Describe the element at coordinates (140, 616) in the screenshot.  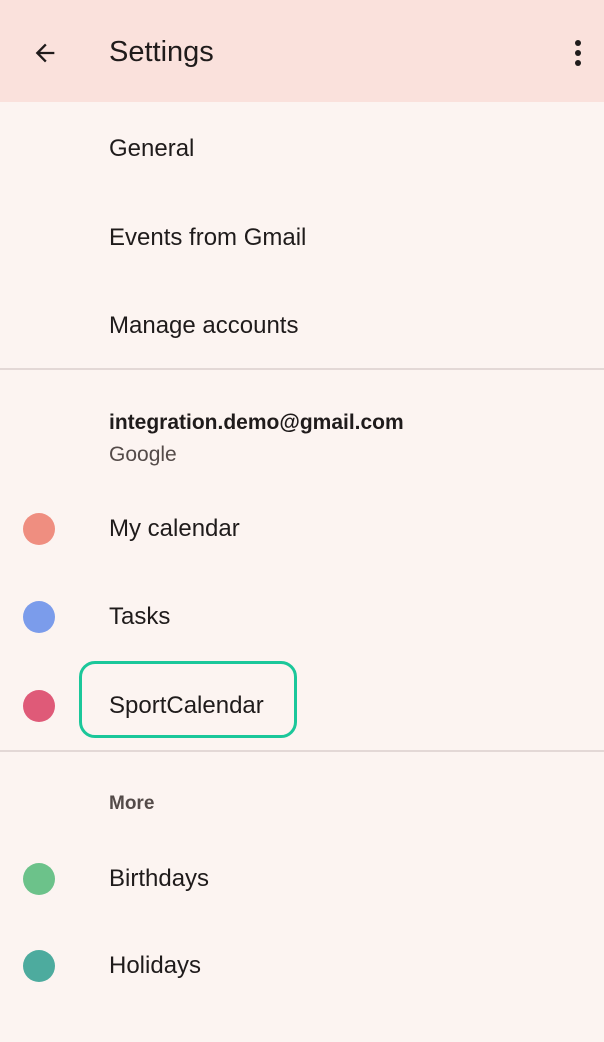
I see `calendar-label: Tasks` at that location.